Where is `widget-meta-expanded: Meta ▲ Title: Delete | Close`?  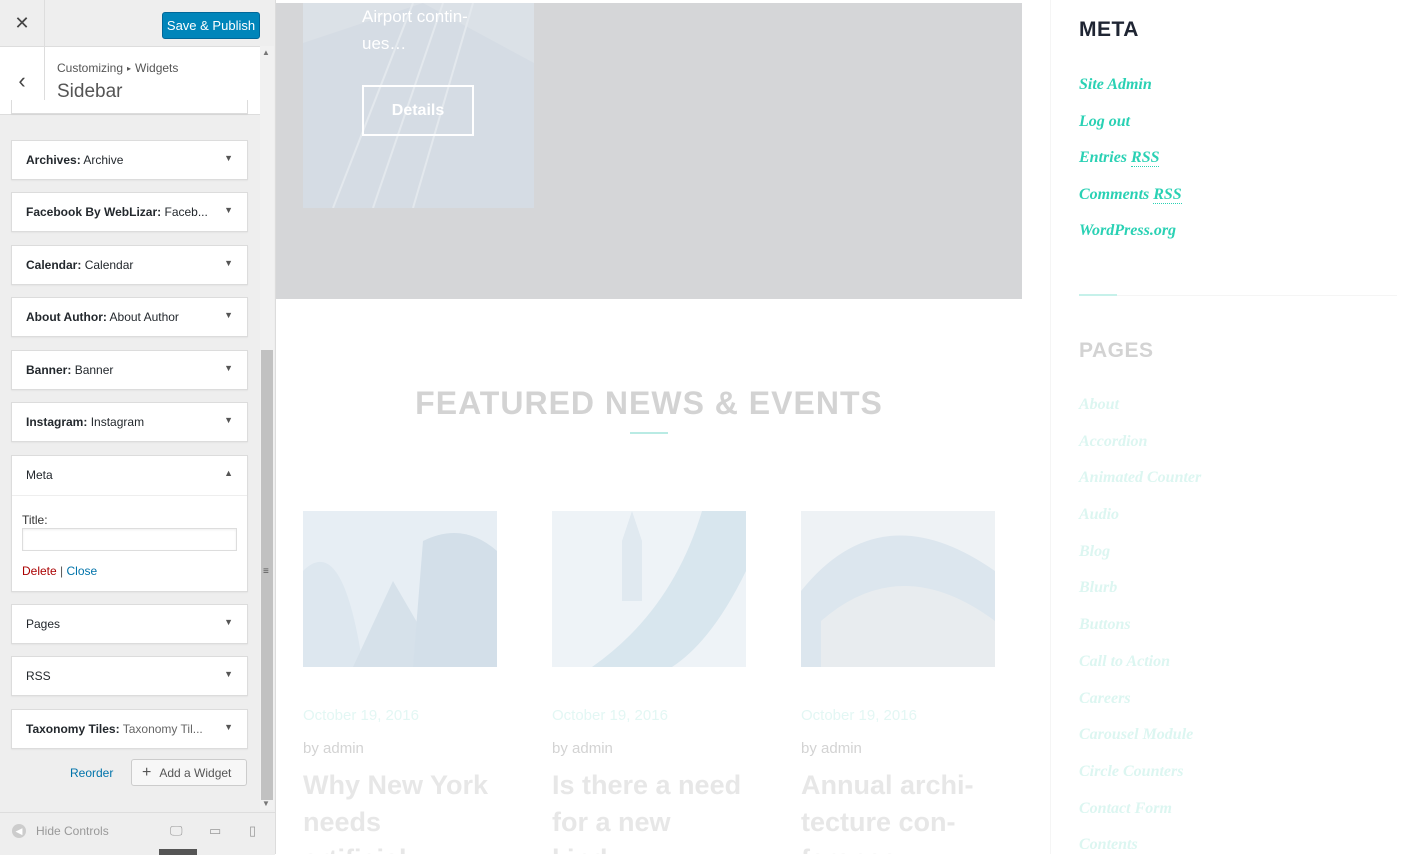 widget-meta-expanded: Meta ▲ Title: Delete | Close is located at coordinates (129, 523).